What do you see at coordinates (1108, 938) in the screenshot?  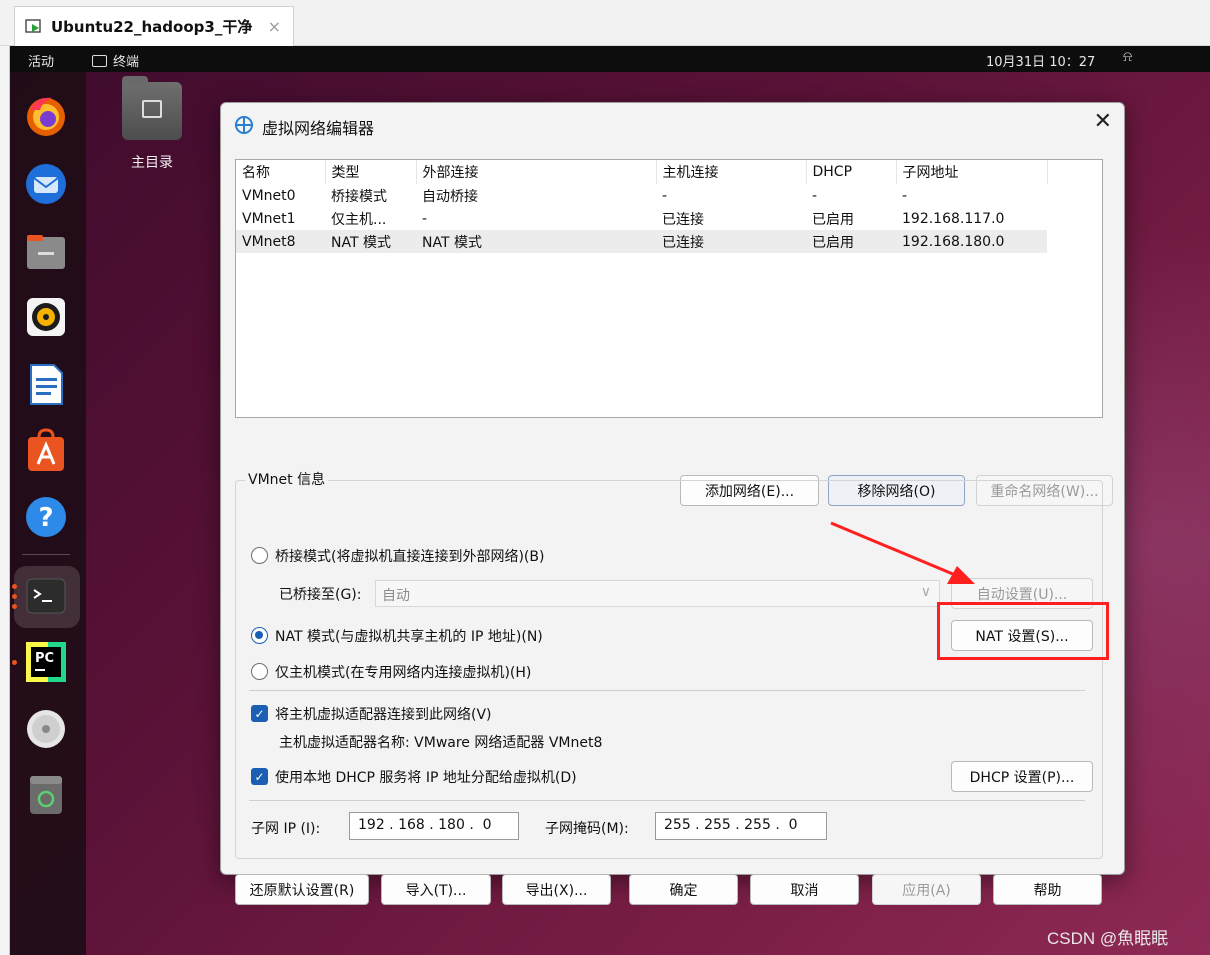 I see `watermark: CSDN @魚眠眠` at bounding box center [1108, 938].